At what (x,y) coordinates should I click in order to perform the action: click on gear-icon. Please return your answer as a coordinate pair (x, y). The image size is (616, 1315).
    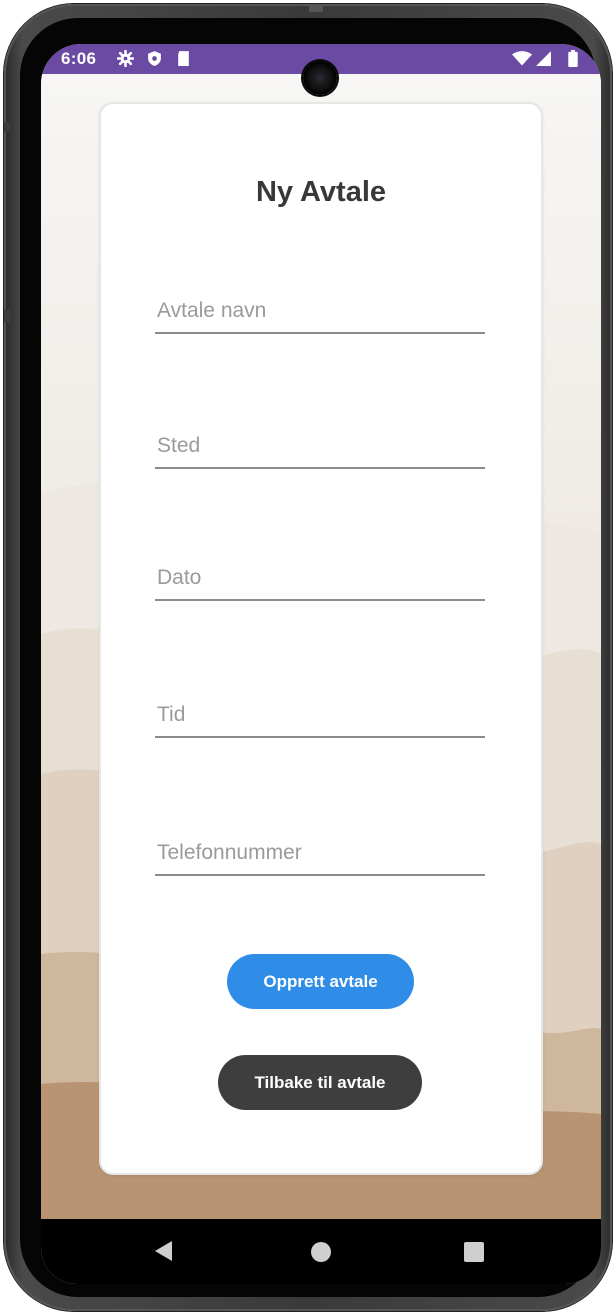
    Looking at the image, I should click on (125, 58).